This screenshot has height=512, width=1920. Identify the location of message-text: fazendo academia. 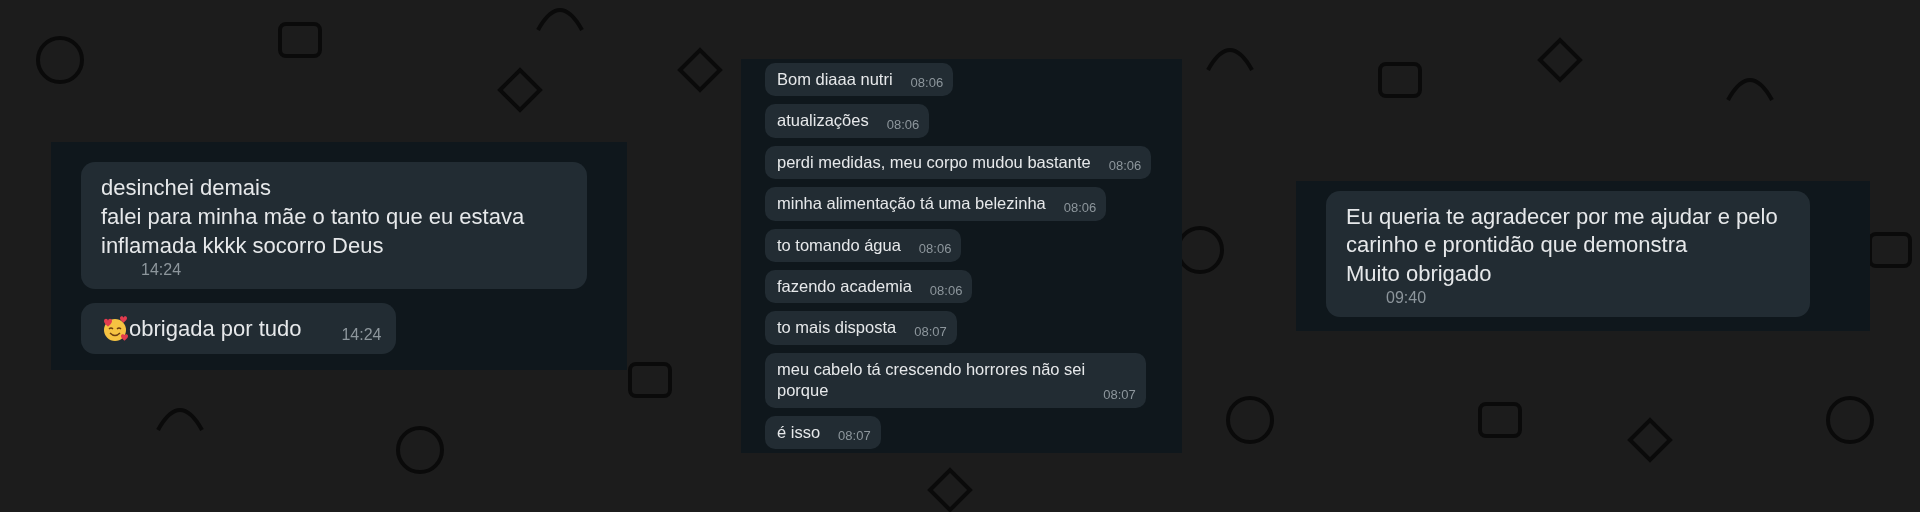
(844, 286).